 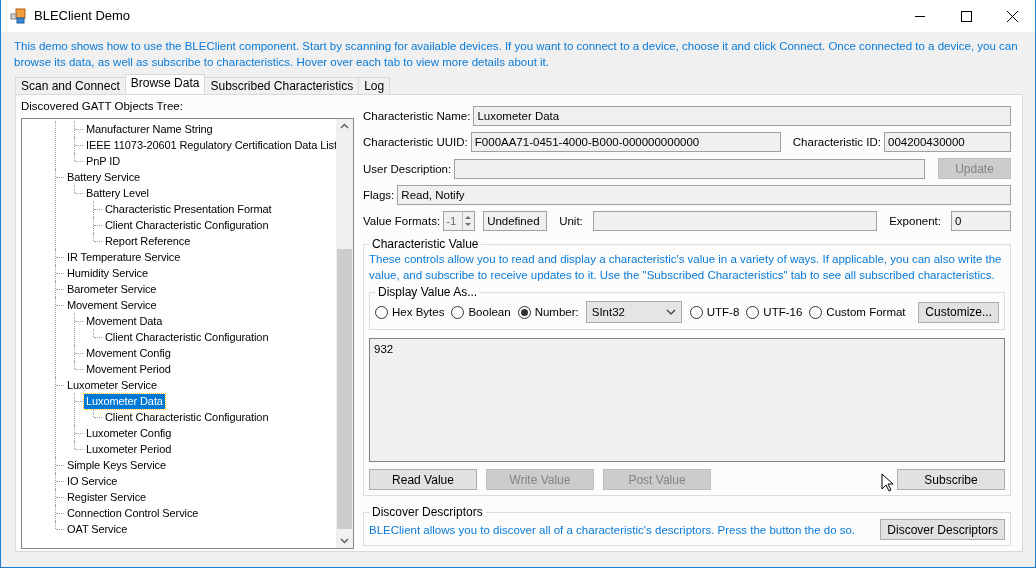 I want to click on tree-title: Discovered GATT Objects Tree:, so click(x=102, y=106).